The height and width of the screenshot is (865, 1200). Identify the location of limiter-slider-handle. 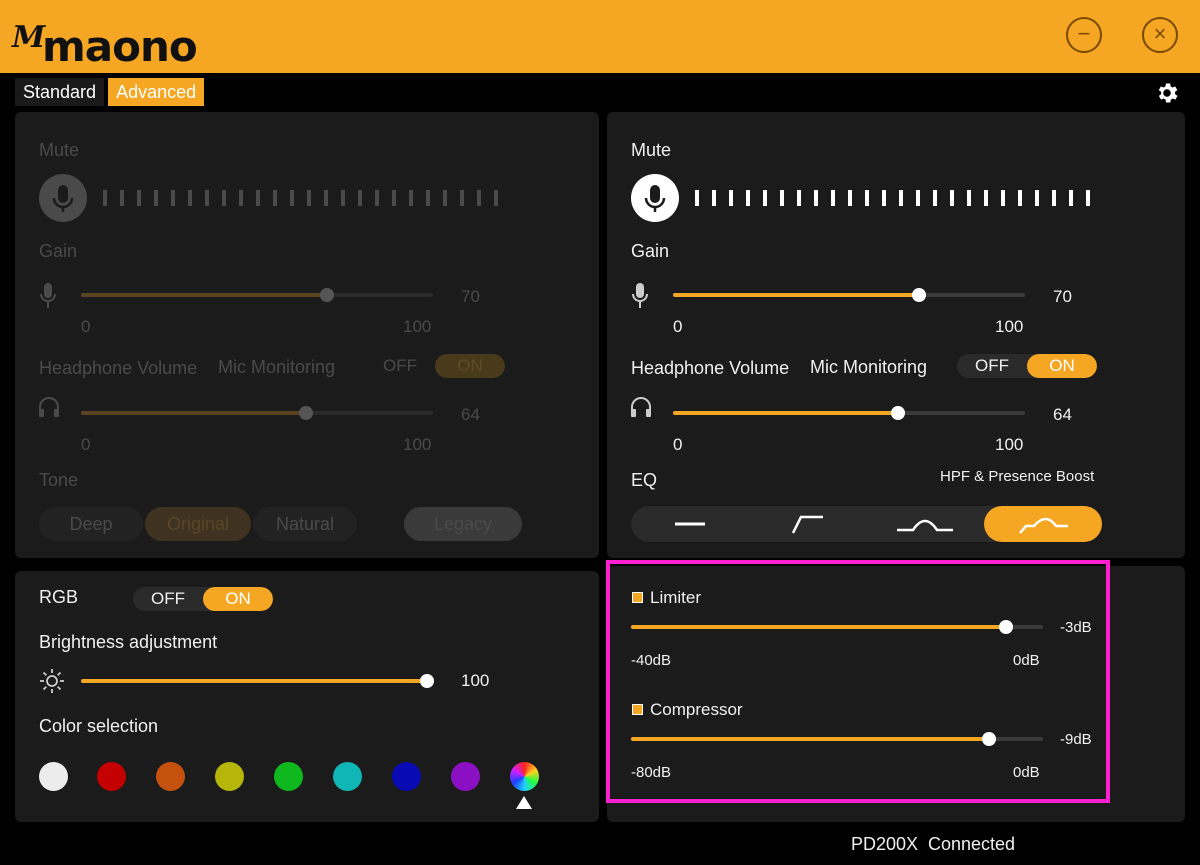
(1005, 627).